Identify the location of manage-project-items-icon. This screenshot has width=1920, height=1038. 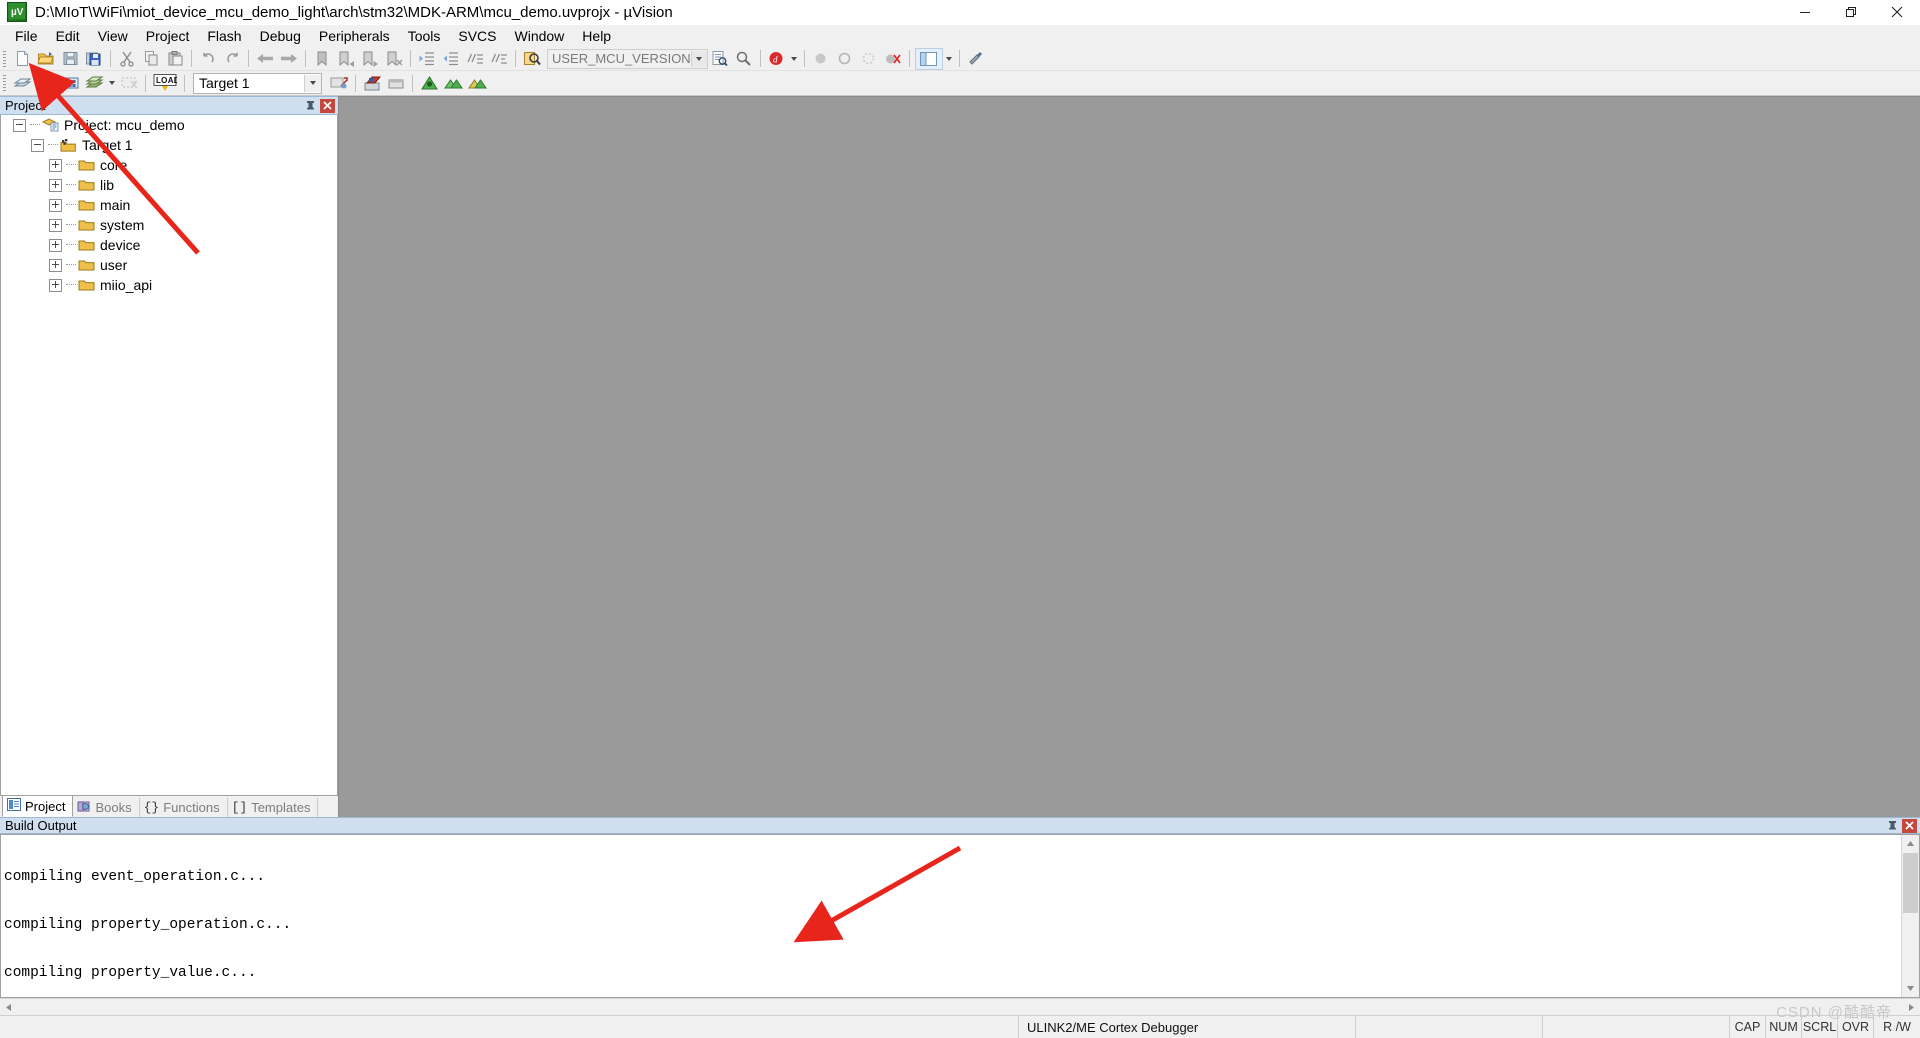
(372, 83).